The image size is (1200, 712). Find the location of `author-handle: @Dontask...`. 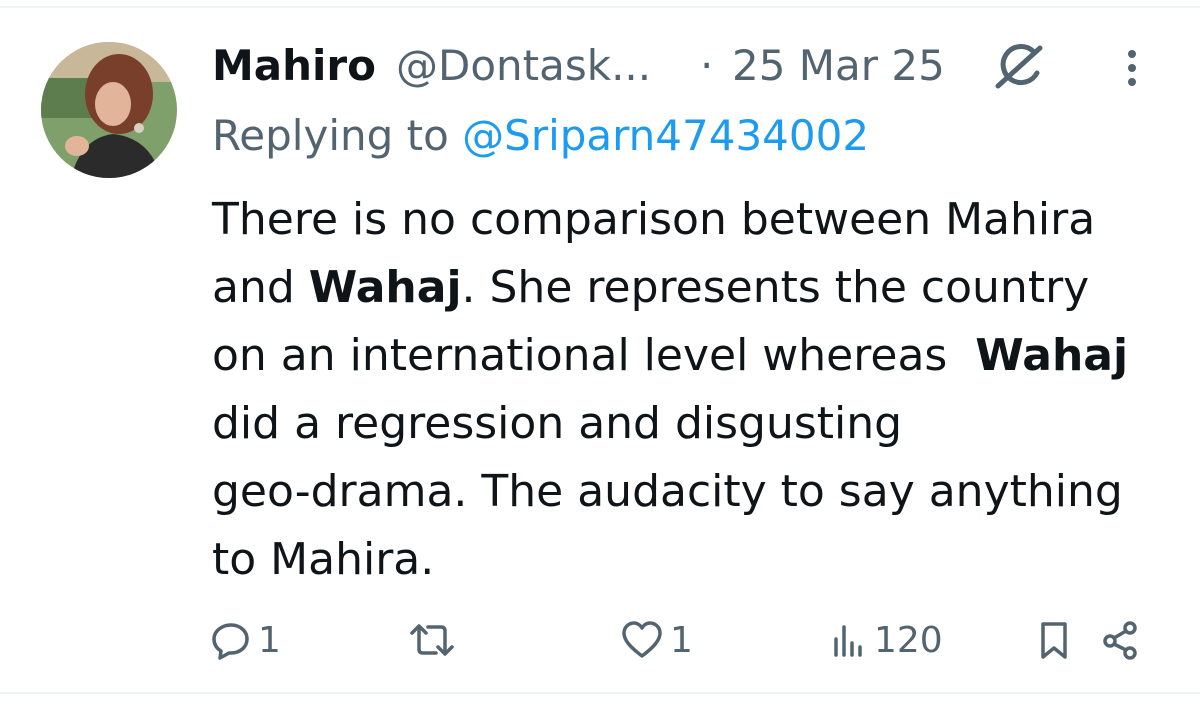

author-handle: @Dontask... is located at coordinates (523, 66).